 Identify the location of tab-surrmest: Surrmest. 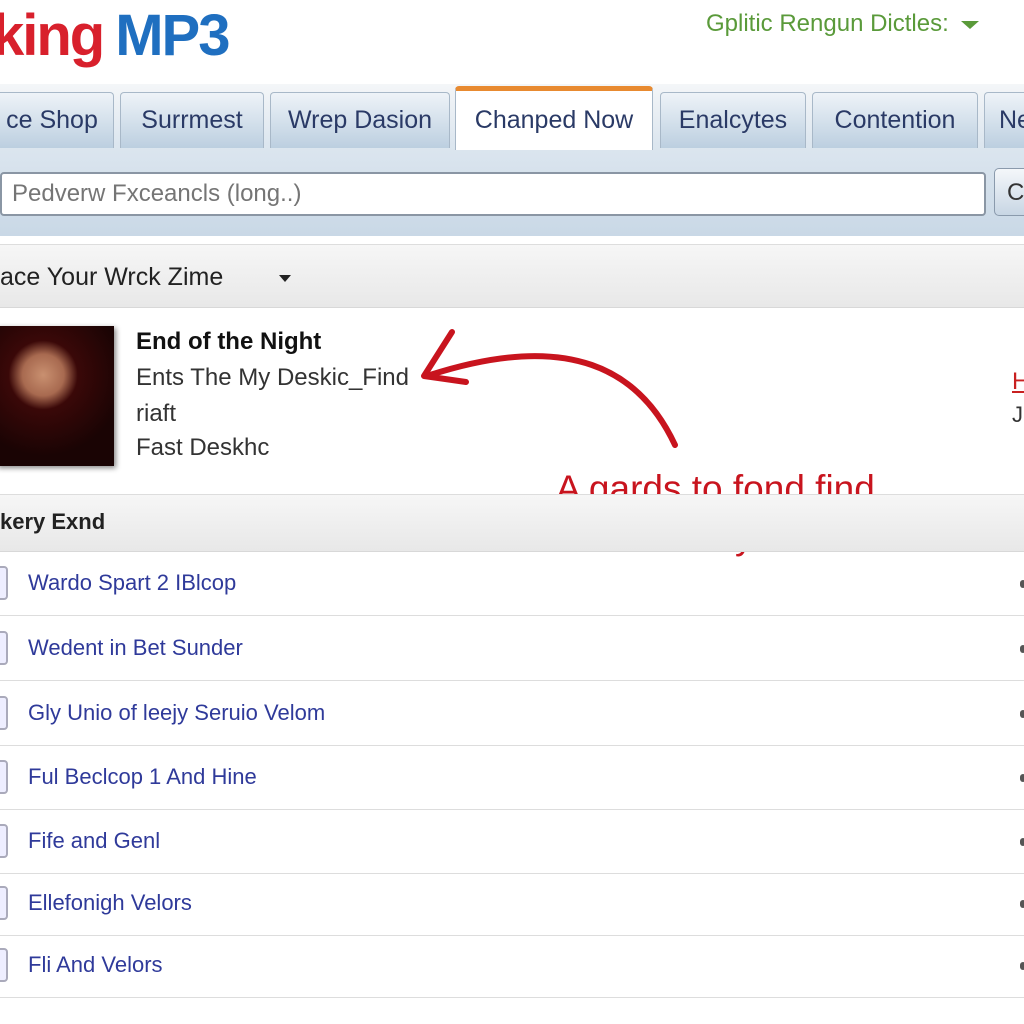
(192, 120).